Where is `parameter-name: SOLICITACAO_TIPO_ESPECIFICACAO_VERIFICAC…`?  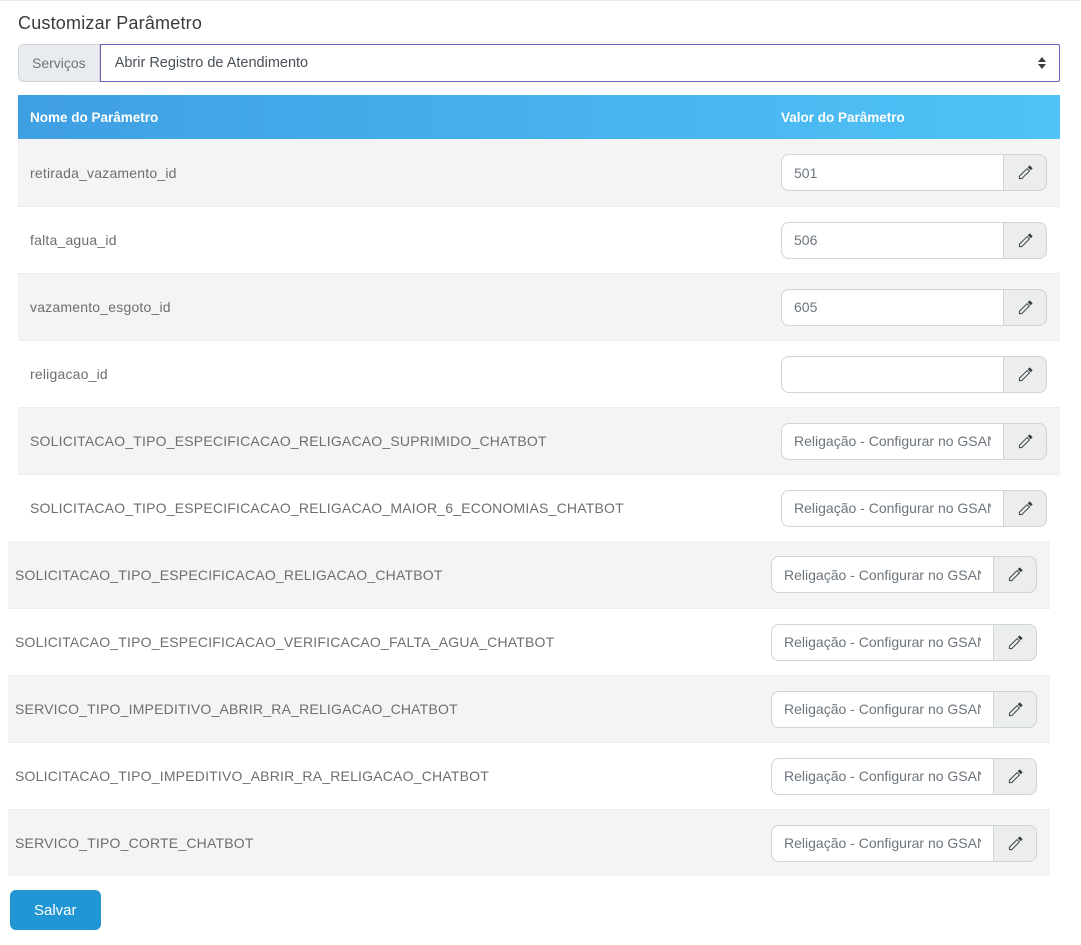
parameter-name: SOLICITACAO_TIPO_ESPECIFICACAO_VERIFICAC… is located at coordinates (285, 642).